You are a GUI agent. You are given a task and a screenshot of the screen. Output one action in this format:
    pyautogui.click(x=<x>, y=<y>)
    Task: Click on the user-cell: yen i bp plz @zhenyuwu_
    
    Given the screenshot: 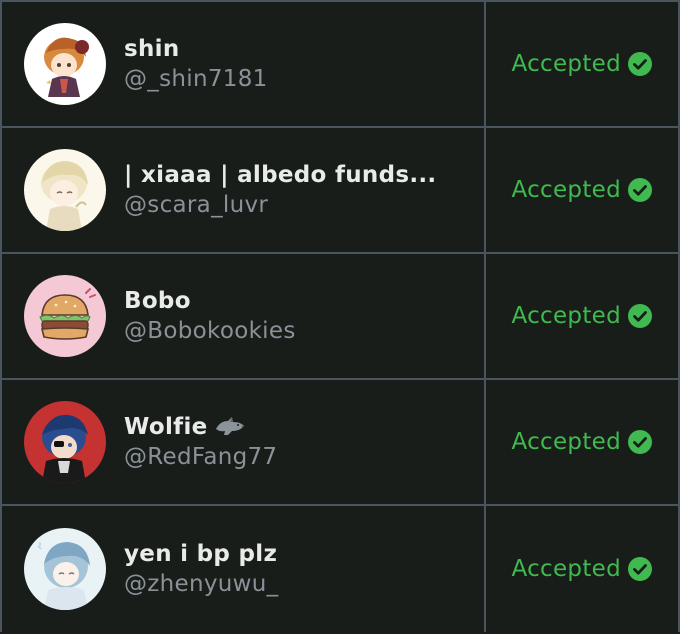 What is the action you would take?
    pyautogui.click(x=243, y=569)
    